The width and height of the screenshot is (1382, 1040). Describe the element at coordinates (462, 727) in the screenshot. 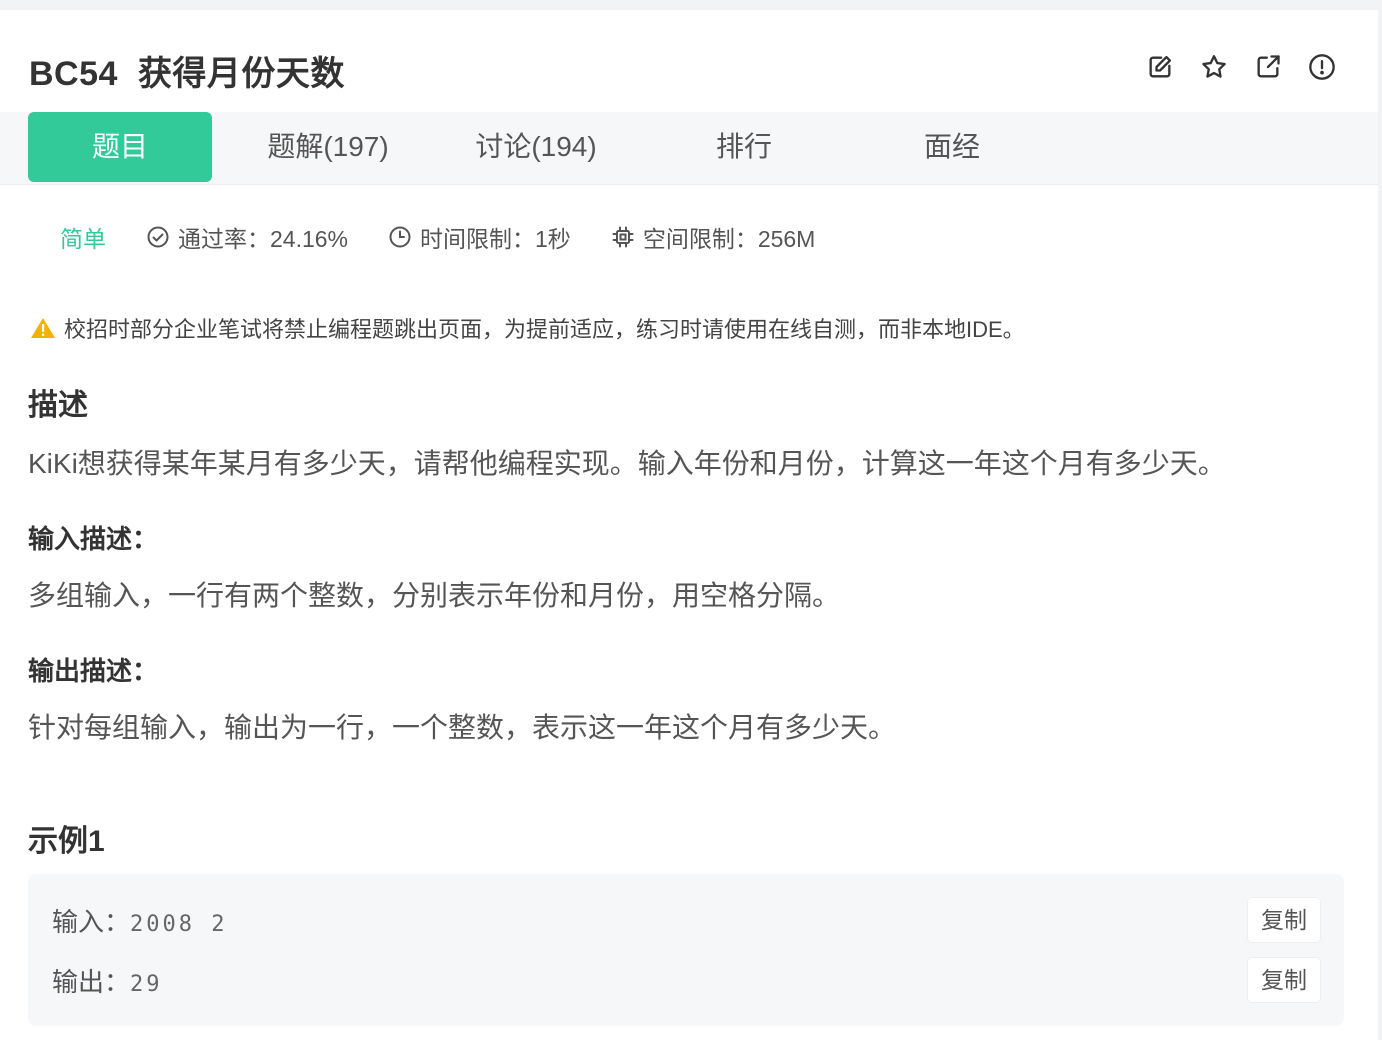

I see `output-desc-text: 针对每组输入，输出为一行，一个整数，表示这一年这个月有多少天。` at that location.